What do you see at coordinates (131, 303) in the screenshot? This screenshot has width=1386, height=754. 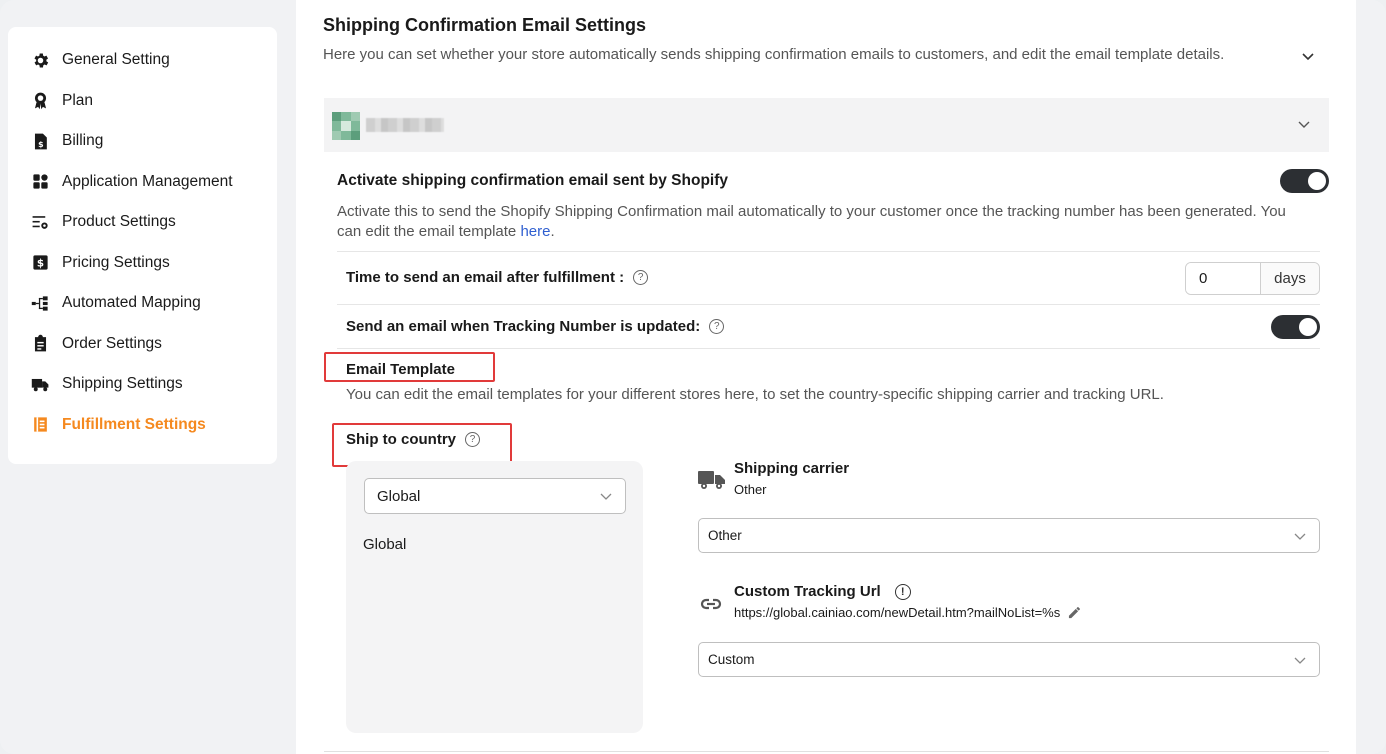 I see `sidebar-item-label: Automated Mapping` at bounding box center [131, 303].